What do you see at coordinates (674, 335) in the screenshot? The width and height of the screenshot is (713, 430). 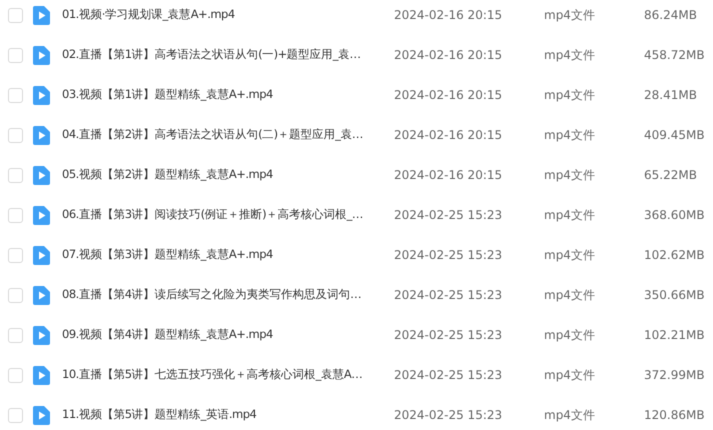 I see `file-size: 102.21MB` at bounding box center [674, 335].